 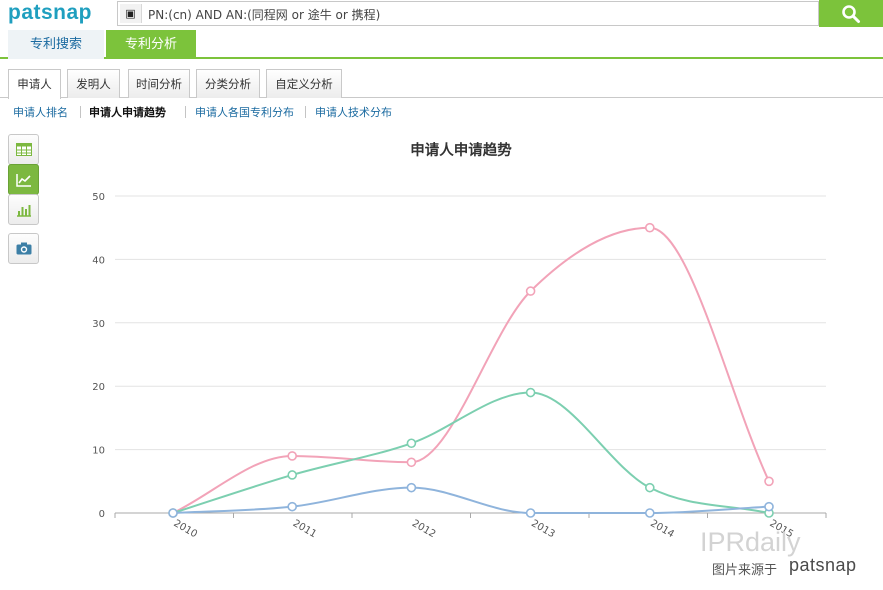 What do you see at coordinates (34, 84) in the screenshot?
I see `subtab-applicant: 申请人` at bounding box center [34, 84].